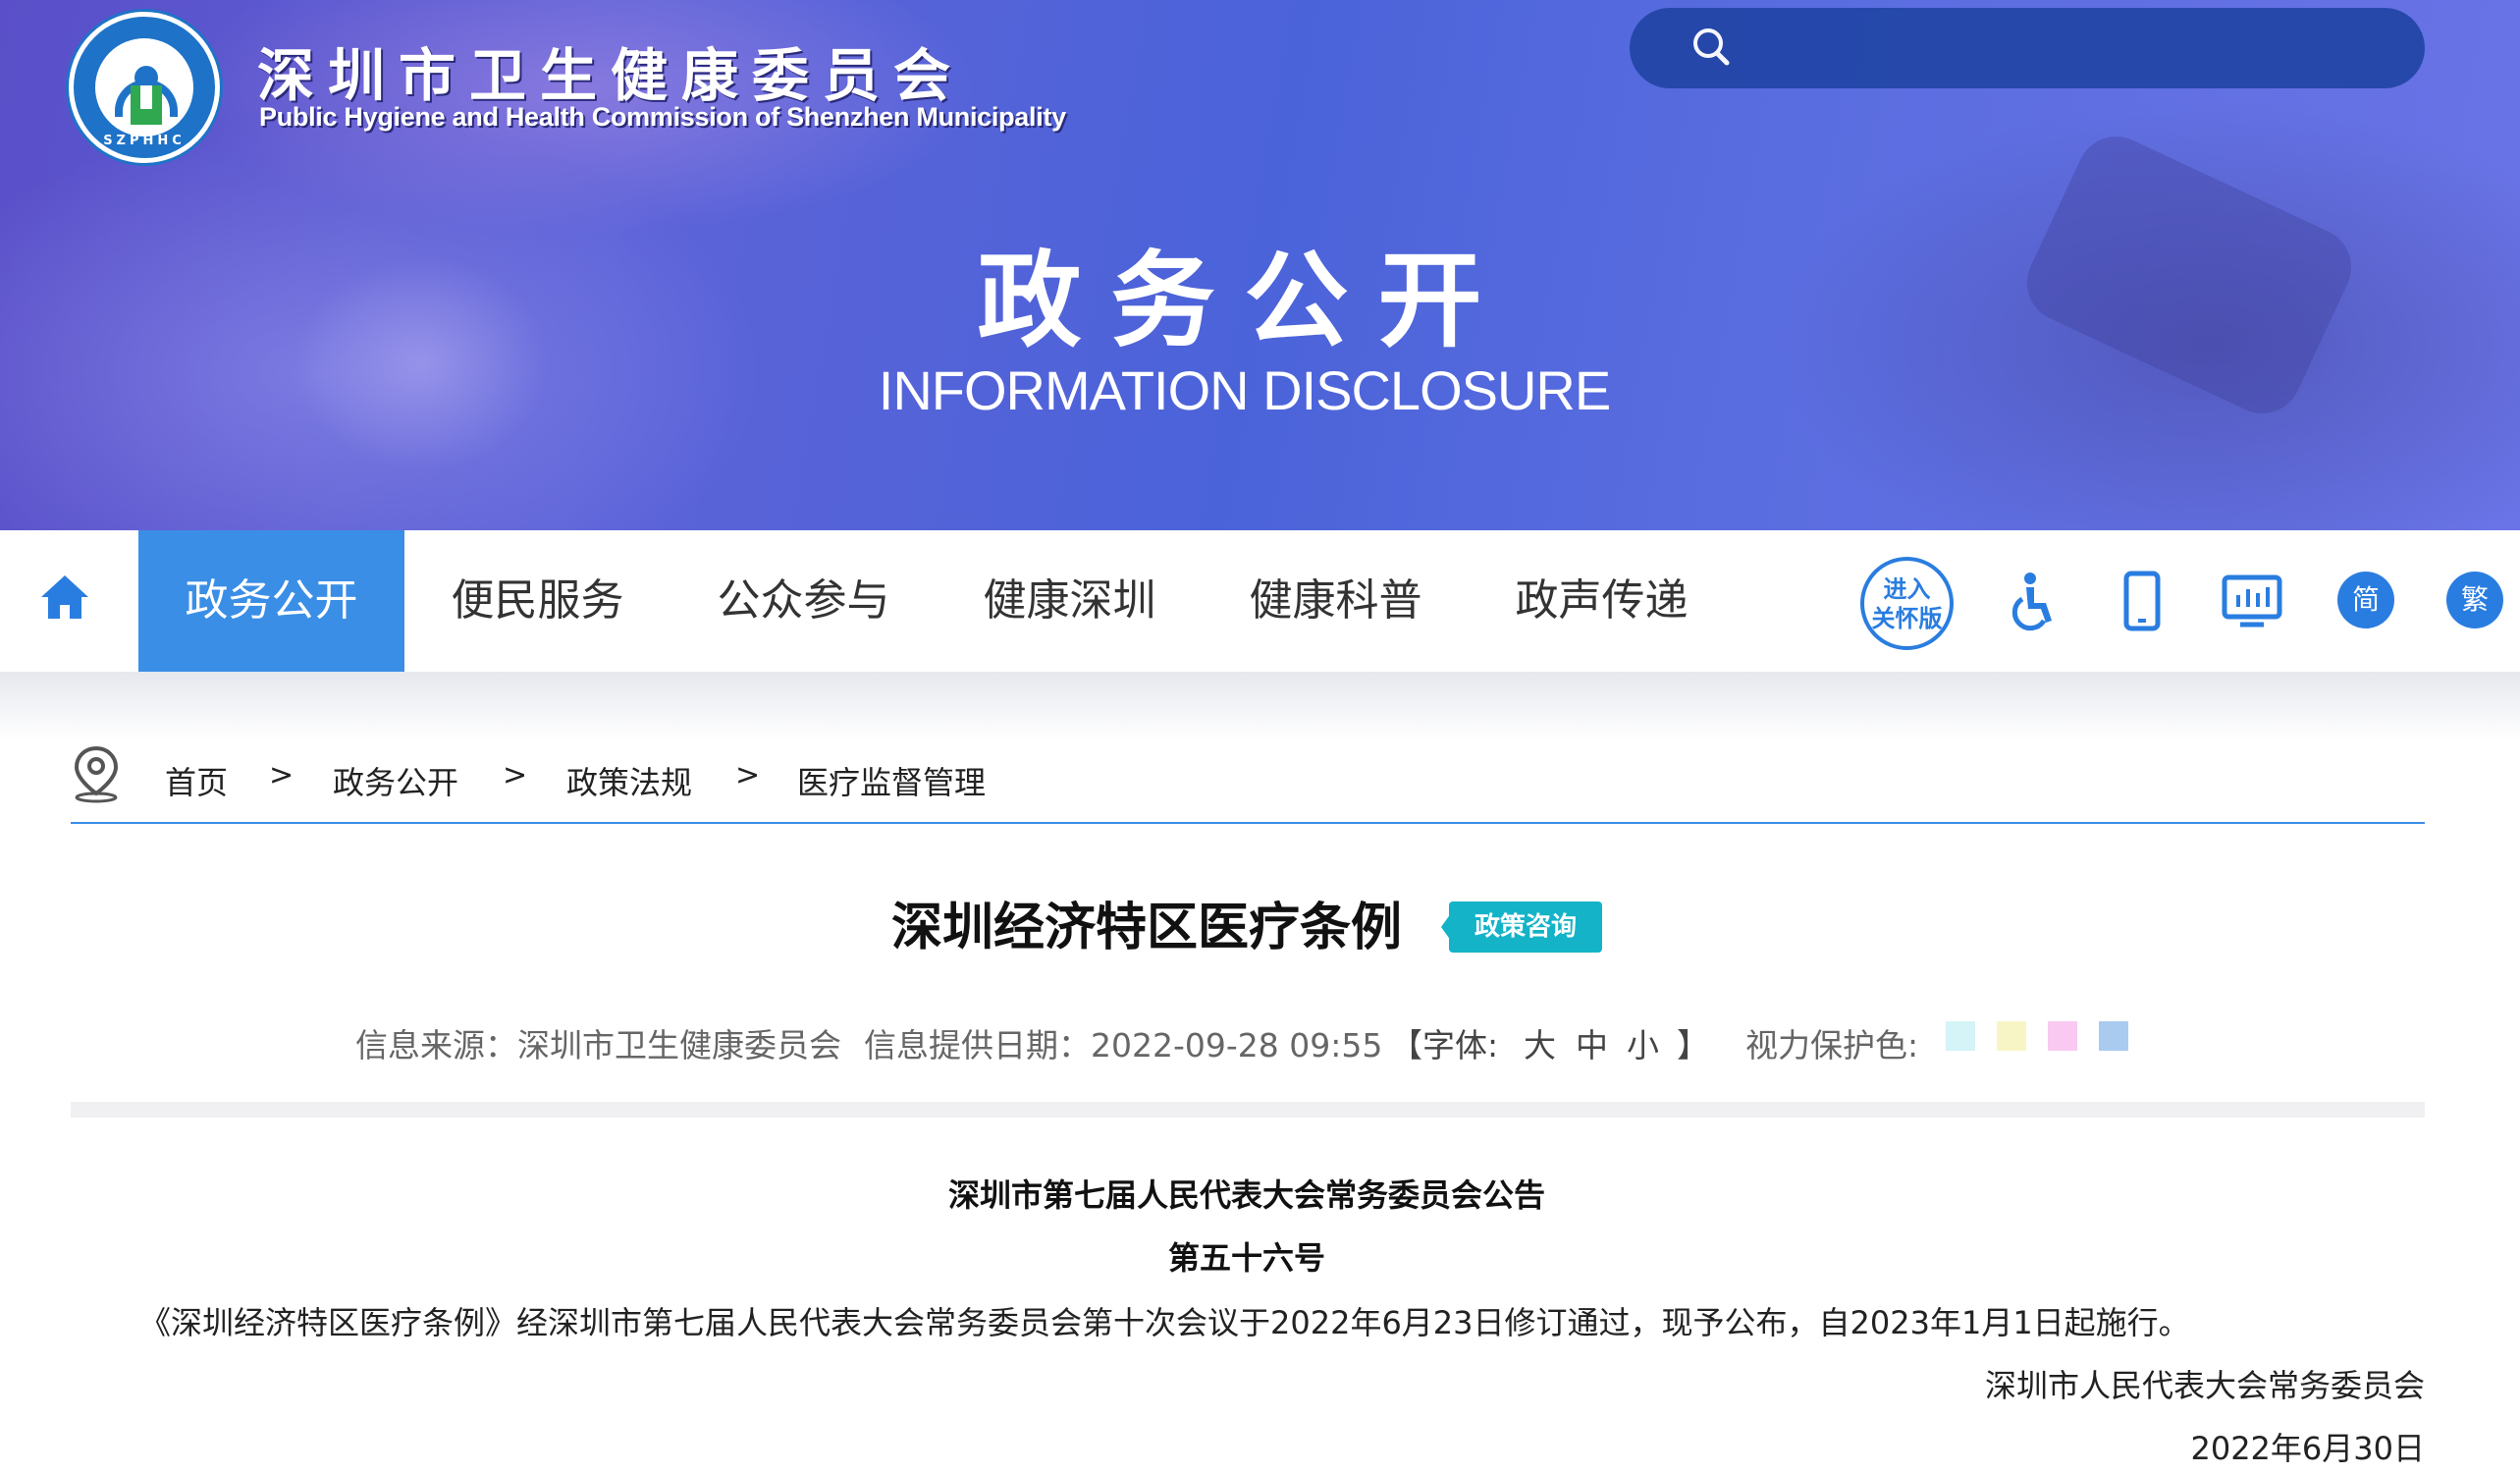  Describe the element at coordinates (2113, 1036) in the screenshot. I see `eye-care-swatch-blue` at that location.